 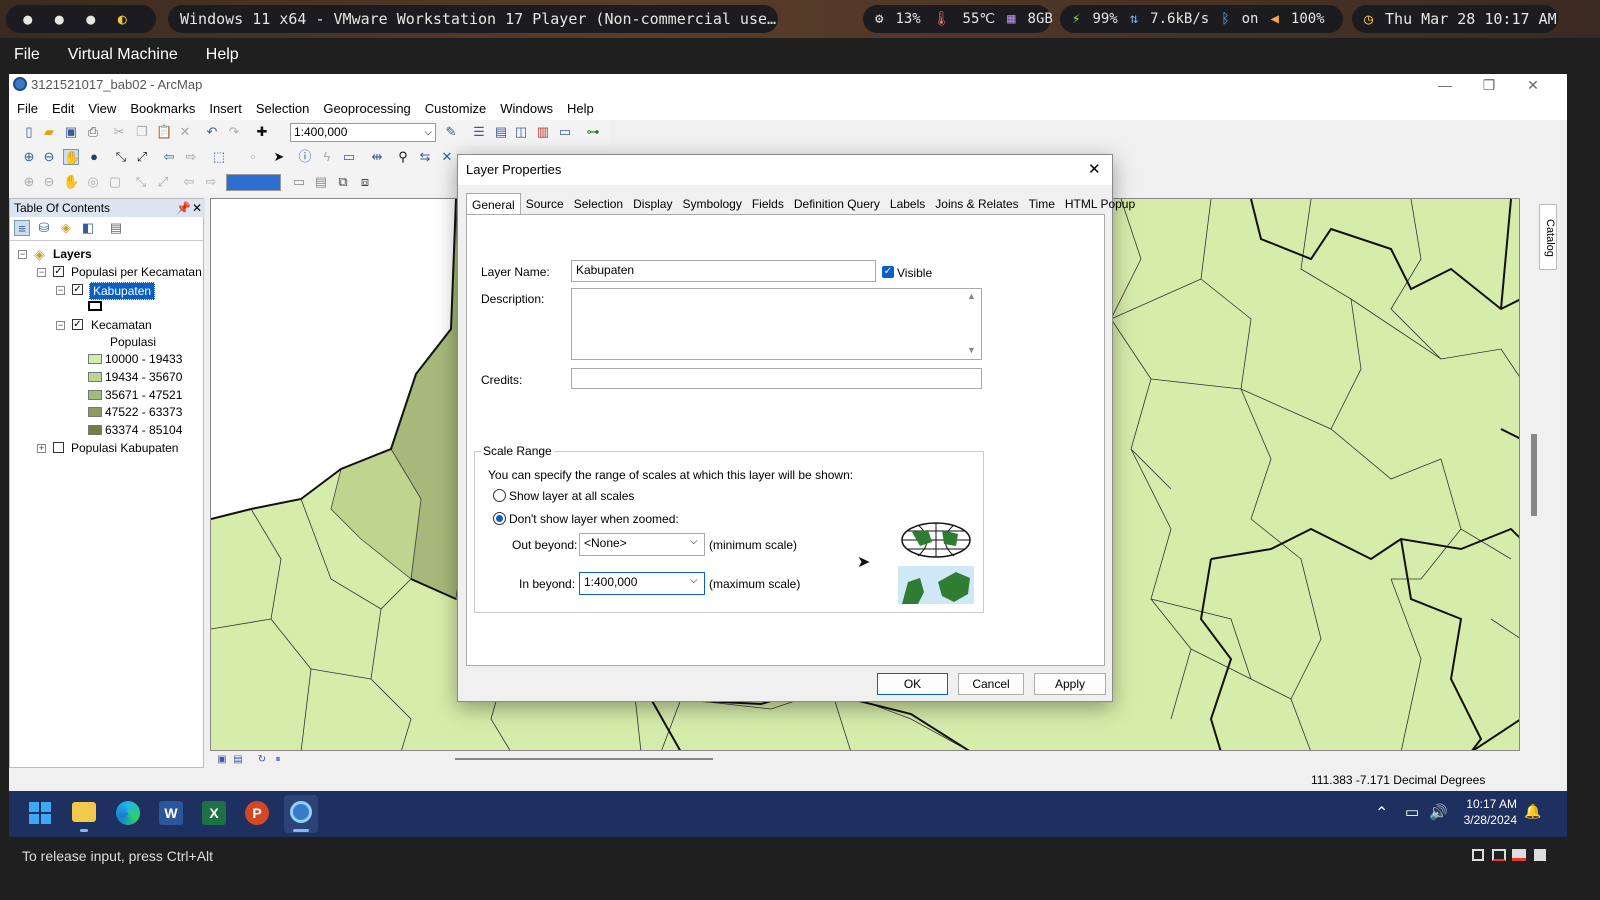 I want to click on toc-layers-root: Layers, so click(x=72, y=254).